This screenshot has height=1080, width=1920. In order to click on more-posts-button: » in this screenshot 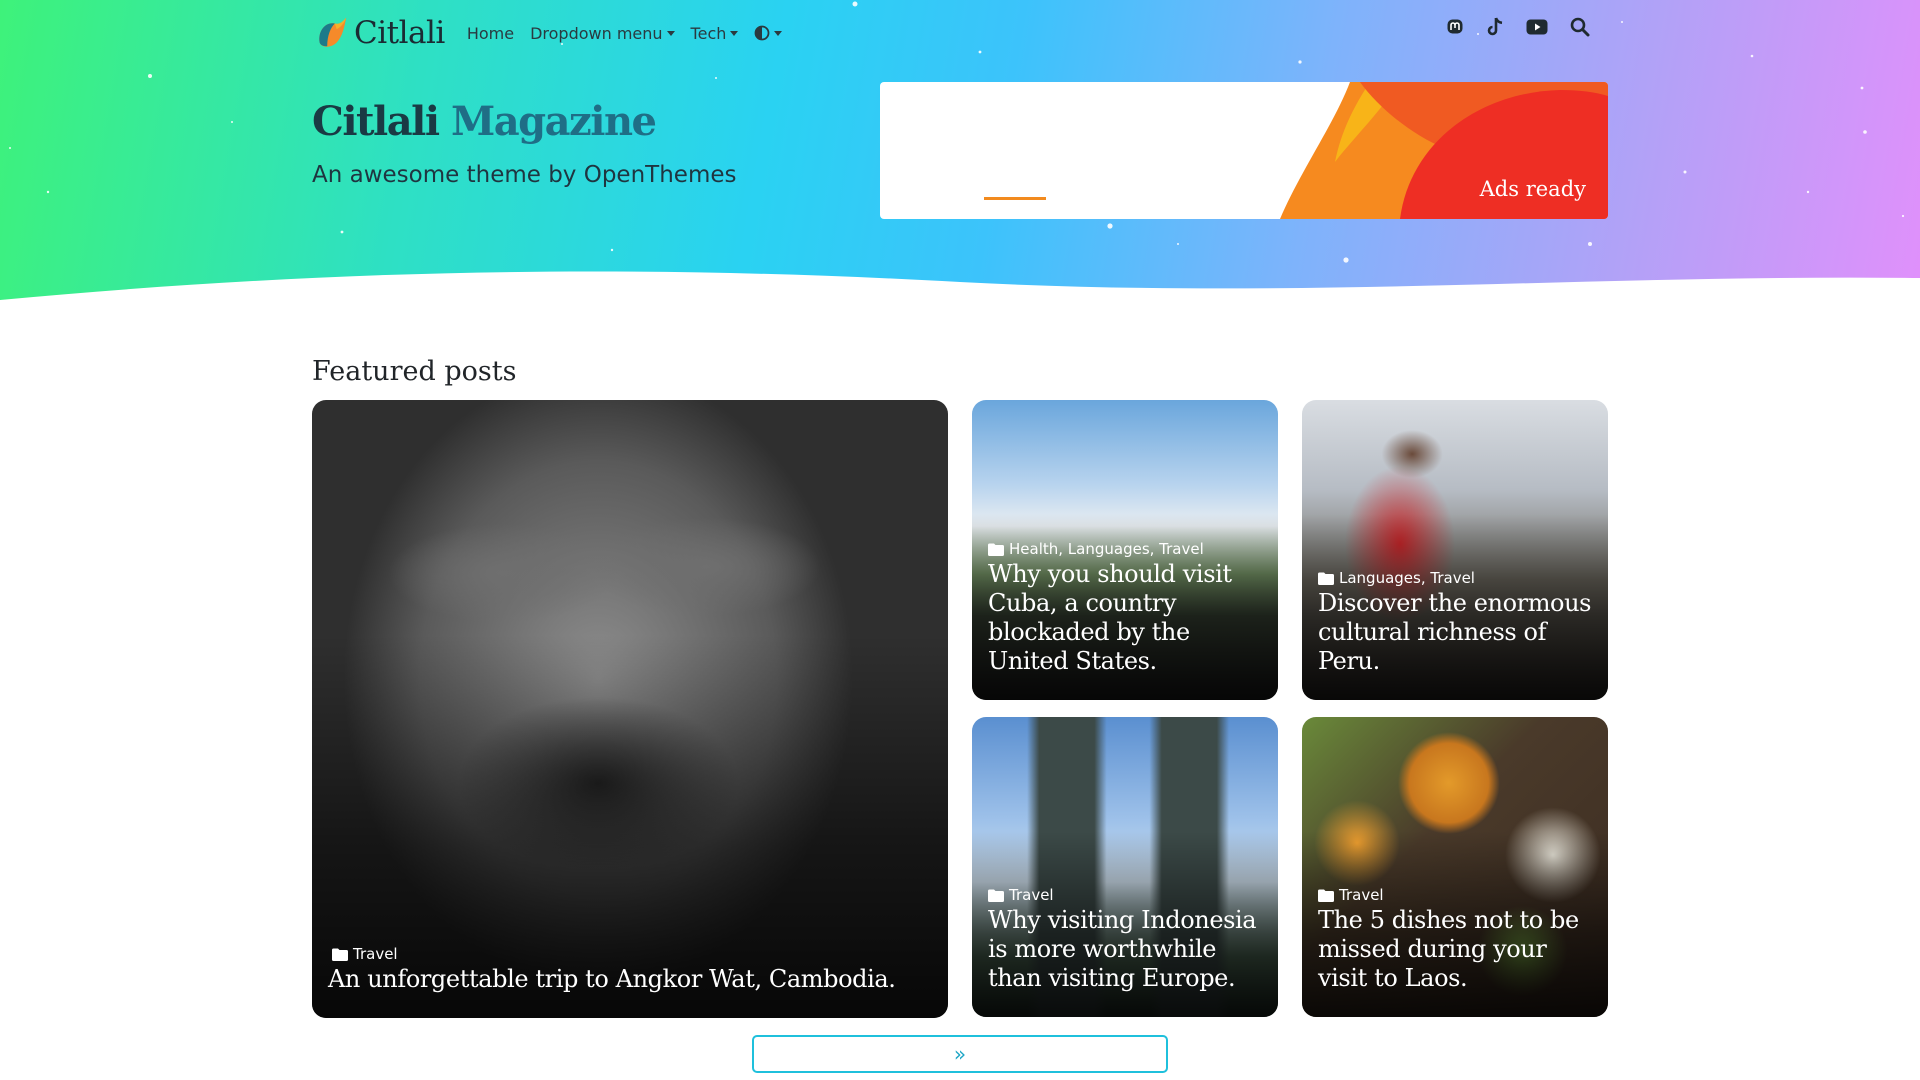, I will do `click(960, 1054)`.